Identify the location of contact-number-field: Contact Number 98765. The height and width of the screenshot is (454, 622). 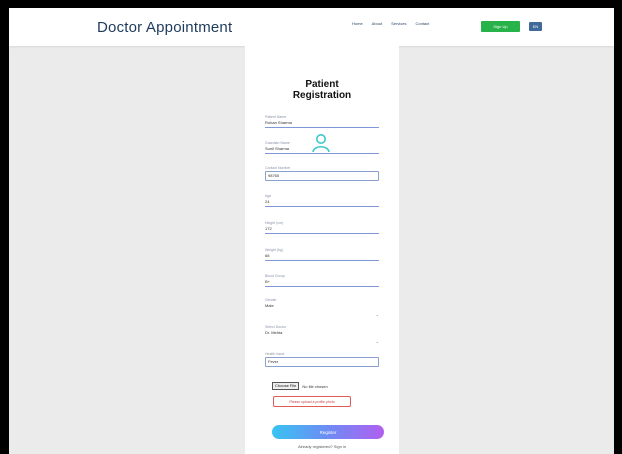
(322, 173).